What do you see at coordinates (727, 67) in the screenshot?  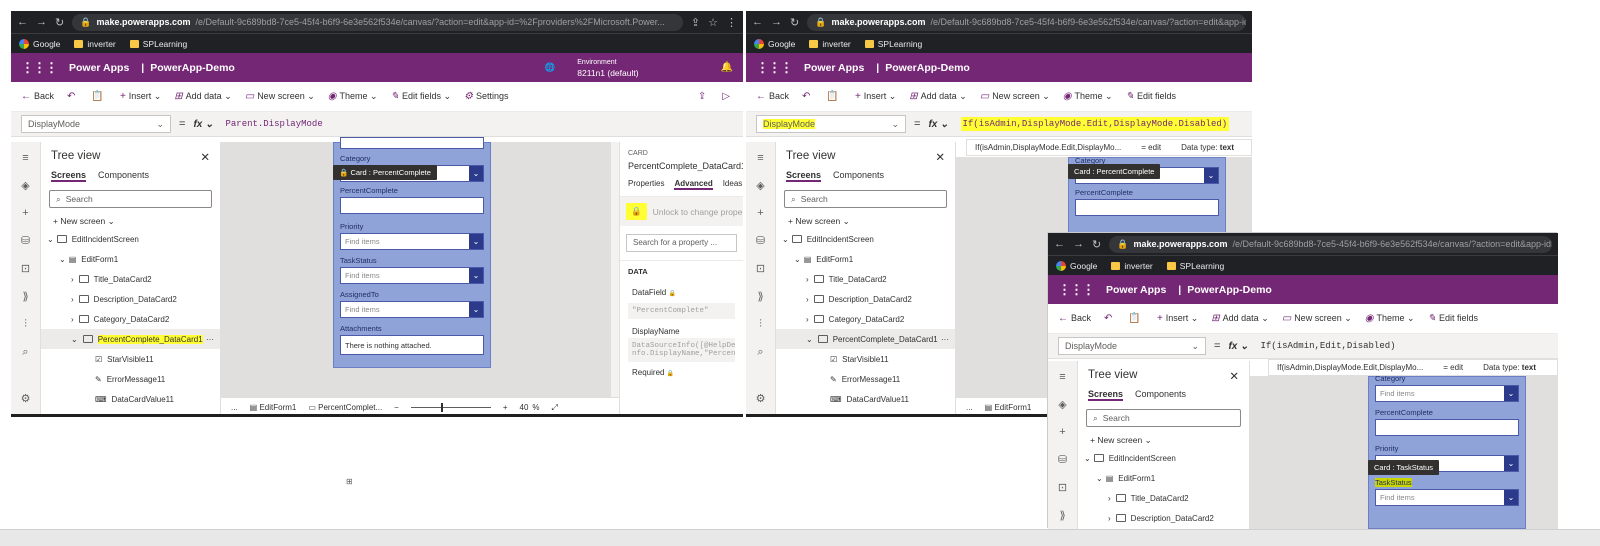 I see `bell-icon: 🔔` at bounding box center [727, 67].